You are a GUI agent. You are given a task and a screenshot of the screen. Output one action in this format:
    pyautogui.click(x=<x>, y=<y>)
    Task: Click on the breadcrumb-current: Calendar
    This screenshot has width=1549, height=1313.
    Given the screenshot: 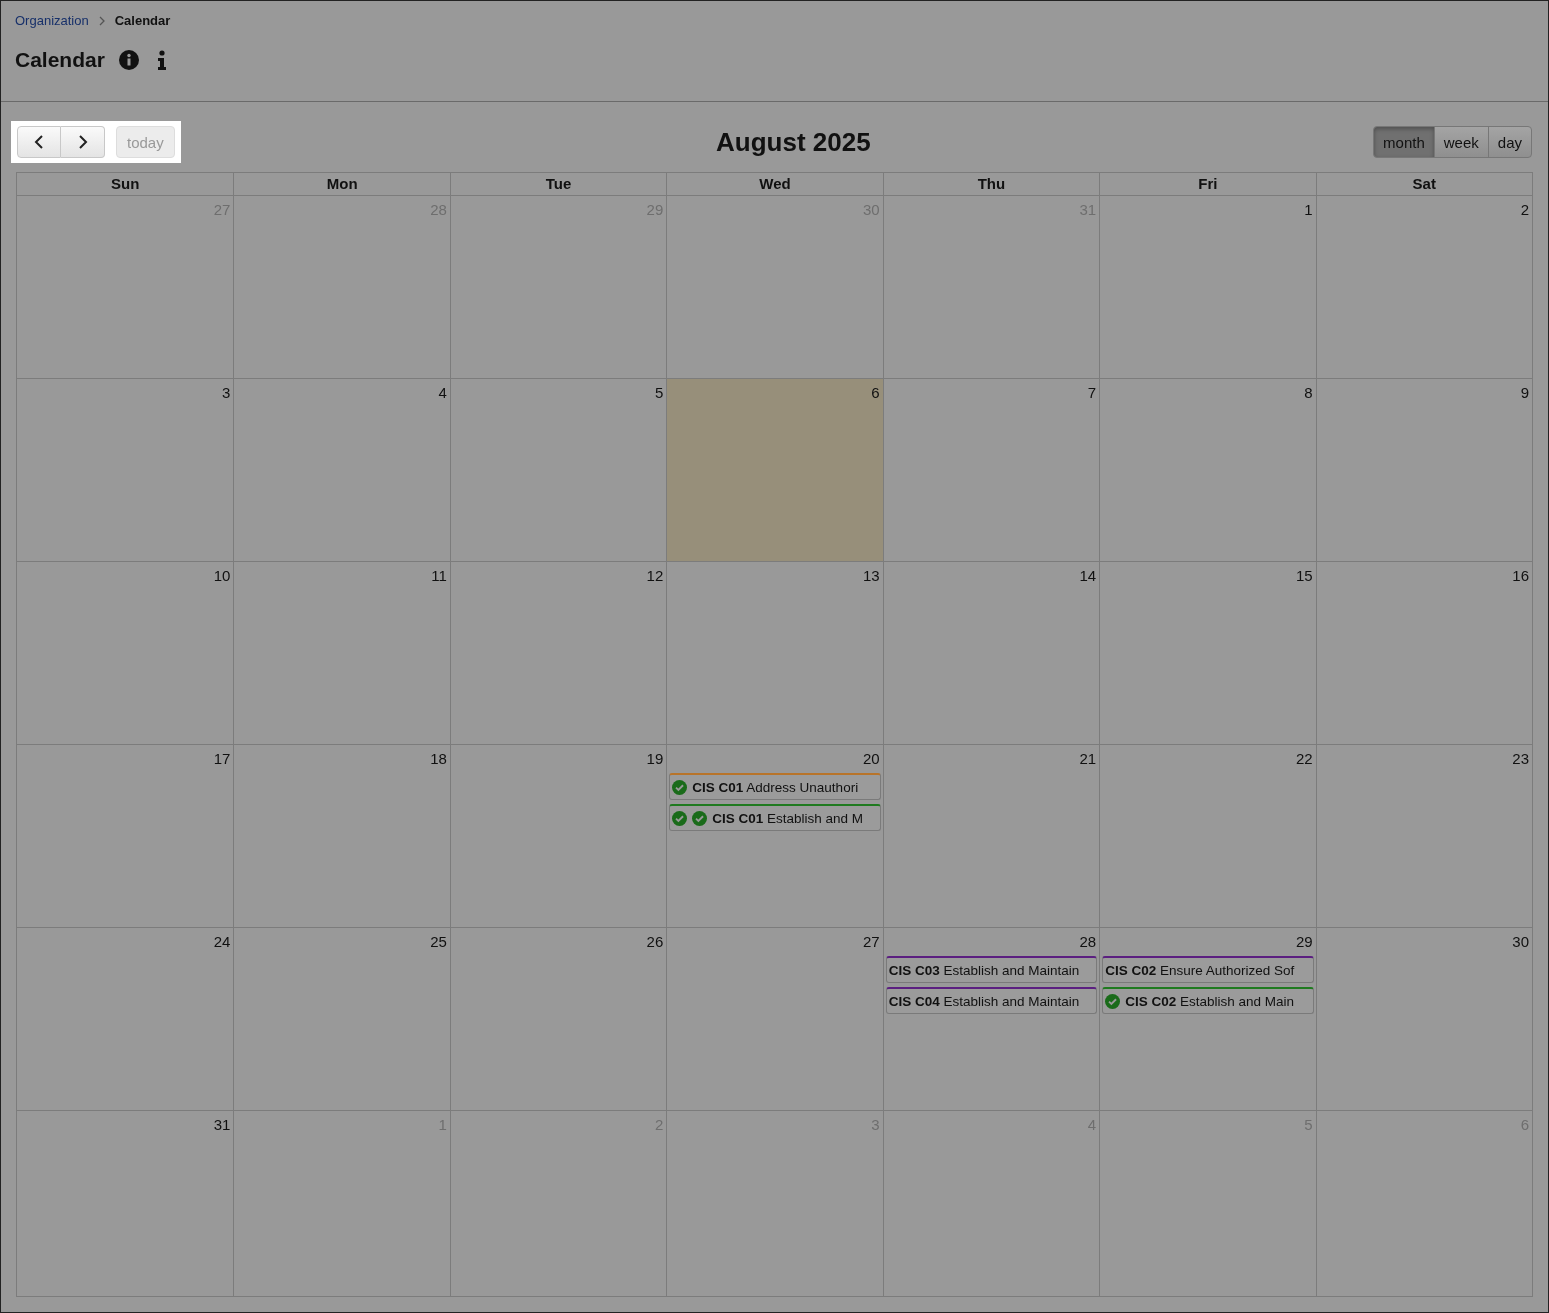 What is the action you would take?
    pyautogui.click(x=142, y=20)
    